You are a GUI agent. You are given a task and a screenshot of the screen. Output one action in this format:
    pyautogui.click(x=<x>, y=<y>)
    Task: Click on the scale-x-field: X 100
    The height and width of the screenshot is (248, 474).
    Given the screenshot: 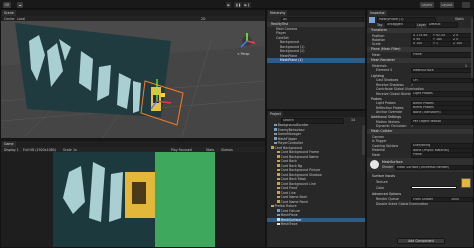 What is the action you would take?
    pyautogui.click(x=422, y=44)
    